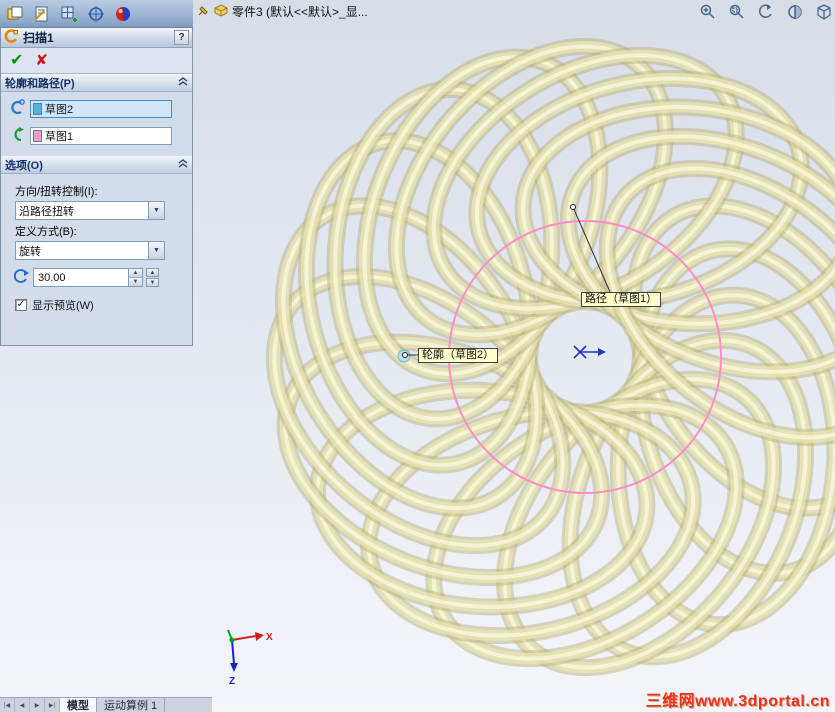 The image size is (835, 712). I want to click on cancel-button: ✘, so click(41, 60).